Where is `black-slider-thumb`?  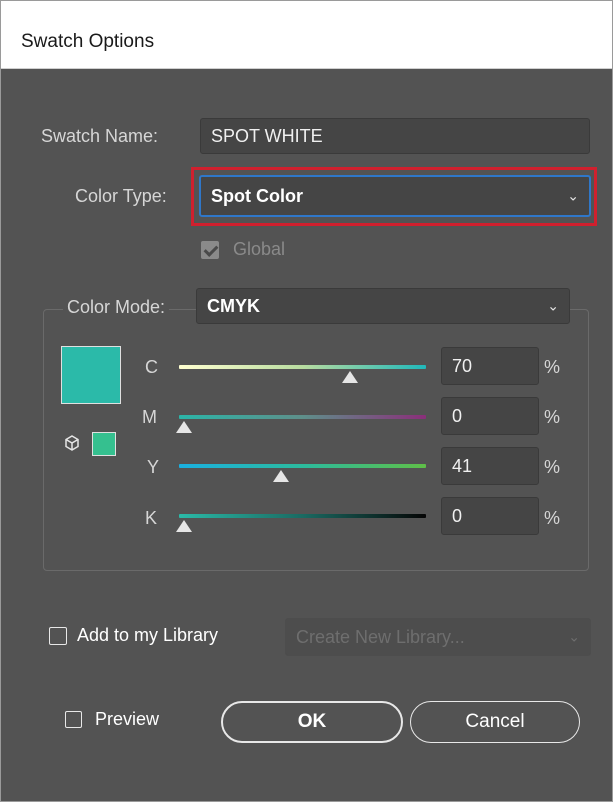 black-slider-thumb is located at coordinates (184, 526).